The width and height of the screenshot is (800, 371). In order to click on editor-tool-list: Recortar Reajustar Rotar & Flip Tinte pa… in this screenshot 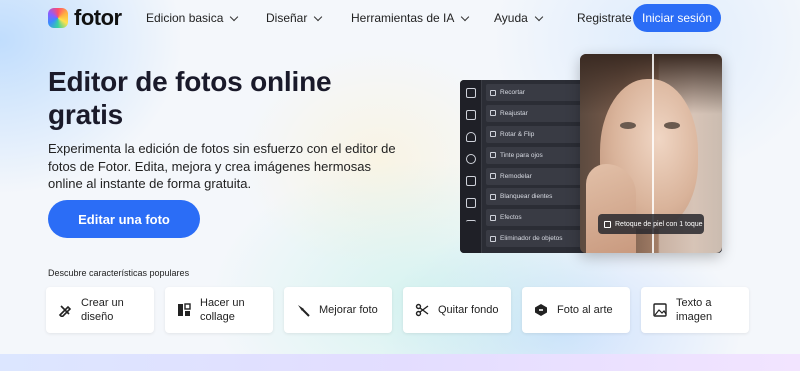, I will do `click(534, 167)`.